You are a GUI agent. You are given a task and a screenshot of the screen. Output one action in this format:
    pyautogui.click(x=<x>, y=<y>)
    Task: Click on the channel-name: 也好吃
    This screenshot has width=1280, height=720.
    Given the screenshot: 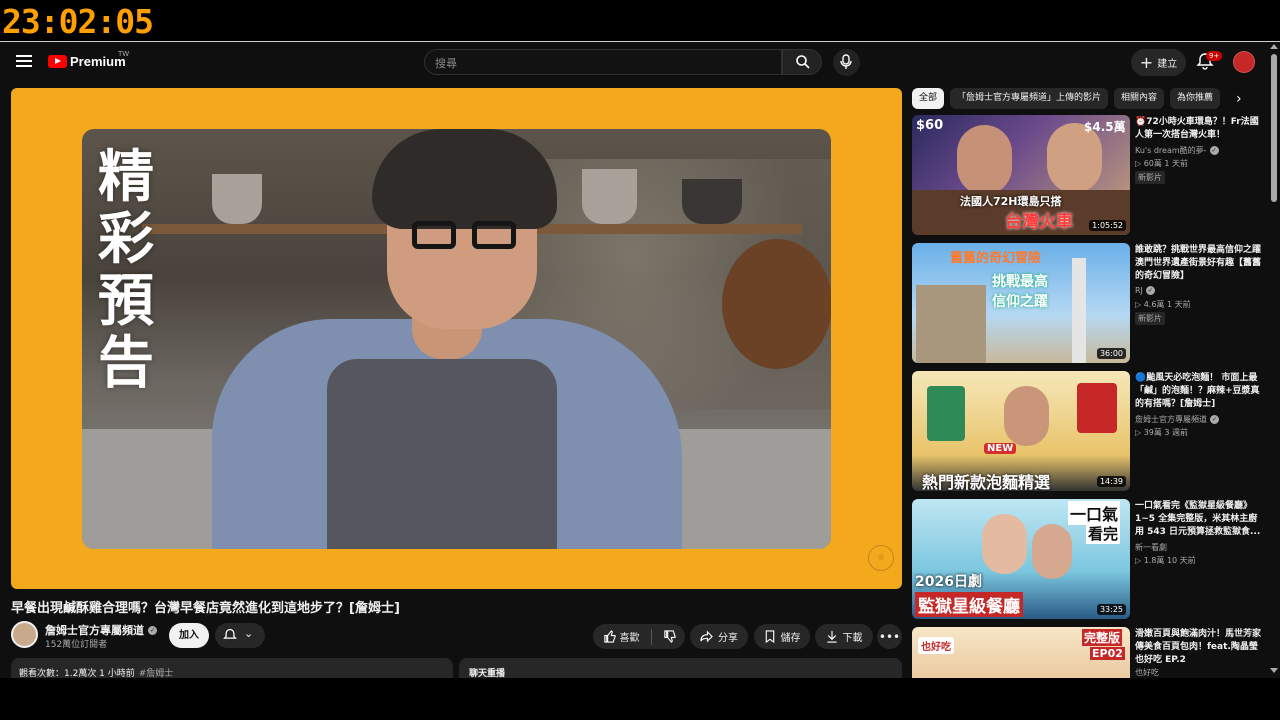 What is the action you would take?
    pyautogui.click(x=1147, y=672)
    